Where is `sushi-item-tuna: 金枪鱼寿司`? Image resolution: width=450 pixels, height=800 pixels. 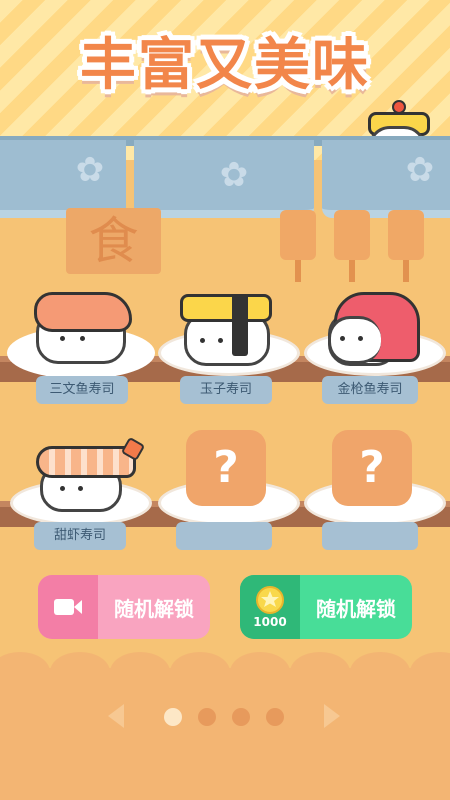
sushi-item-tuna: 金枪鱼寿司 is located at coordinates (375, 350).